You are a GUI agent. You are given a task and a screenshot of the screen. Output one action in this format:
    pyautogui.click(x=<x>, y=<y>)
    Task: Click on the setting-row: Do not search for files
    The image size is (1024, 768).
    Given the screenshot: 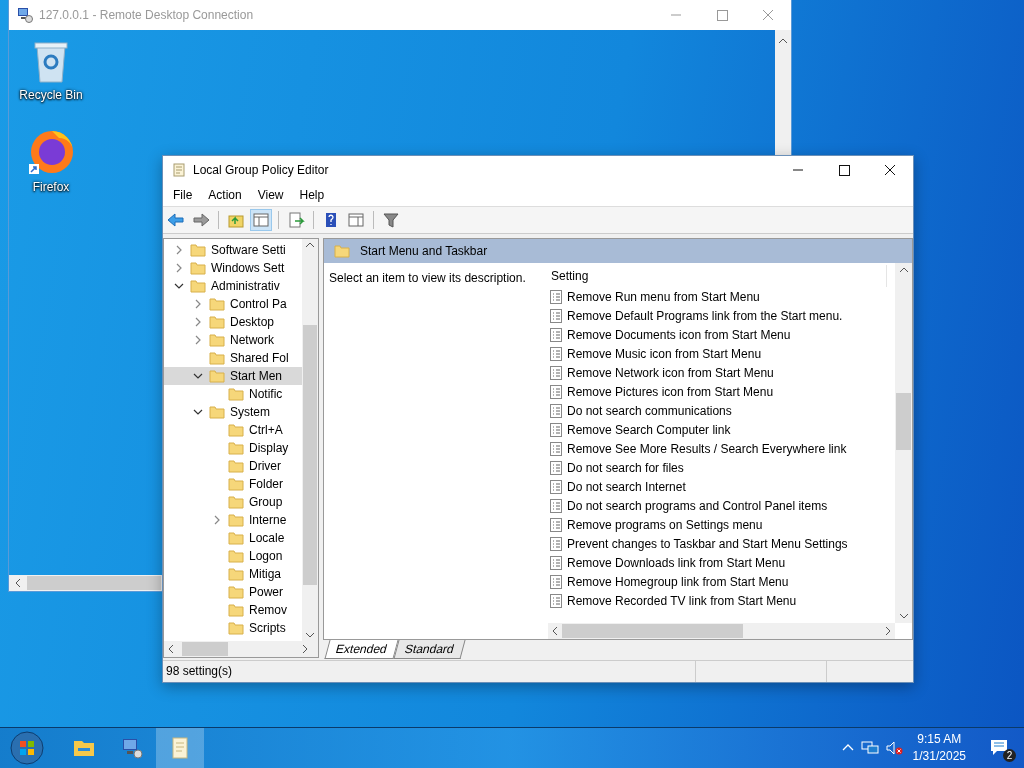 What is the action you would take?
    pyautogui.click(x=717, y=467)
    